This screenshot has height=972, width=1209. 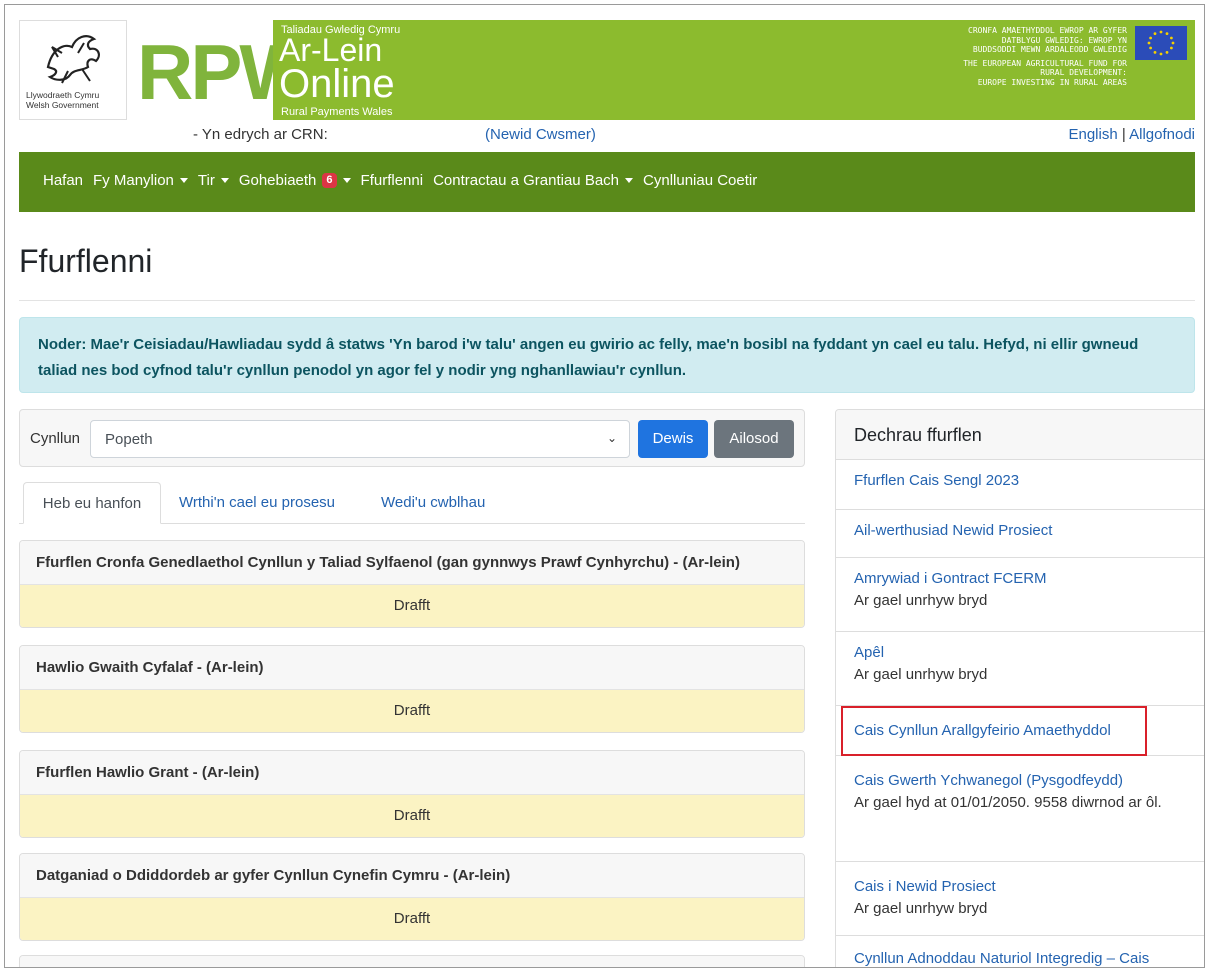 What do you see at coordinates (540, 134) in the screenshot?
I see `change-customer-link: (Newid Cwsmer)` at bounding box center [540, 134].